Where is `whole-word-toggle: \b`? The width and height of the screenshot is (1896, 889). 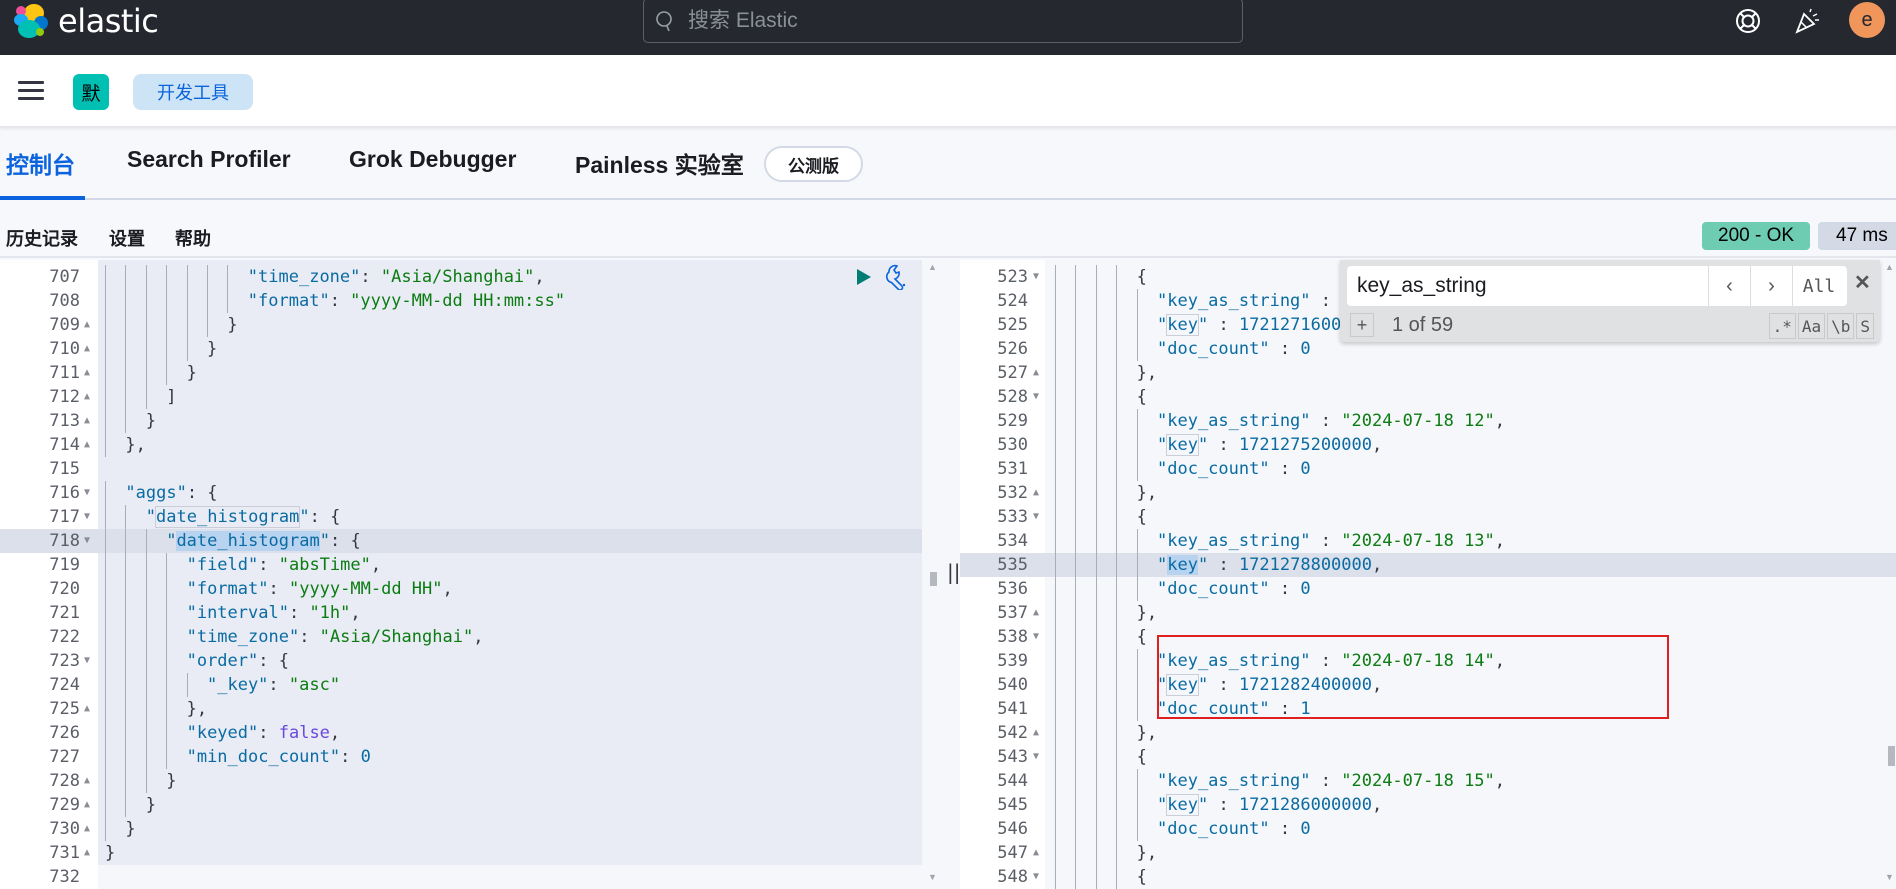
whole-word-toggle: \b is located at coordinates (1841, 326).